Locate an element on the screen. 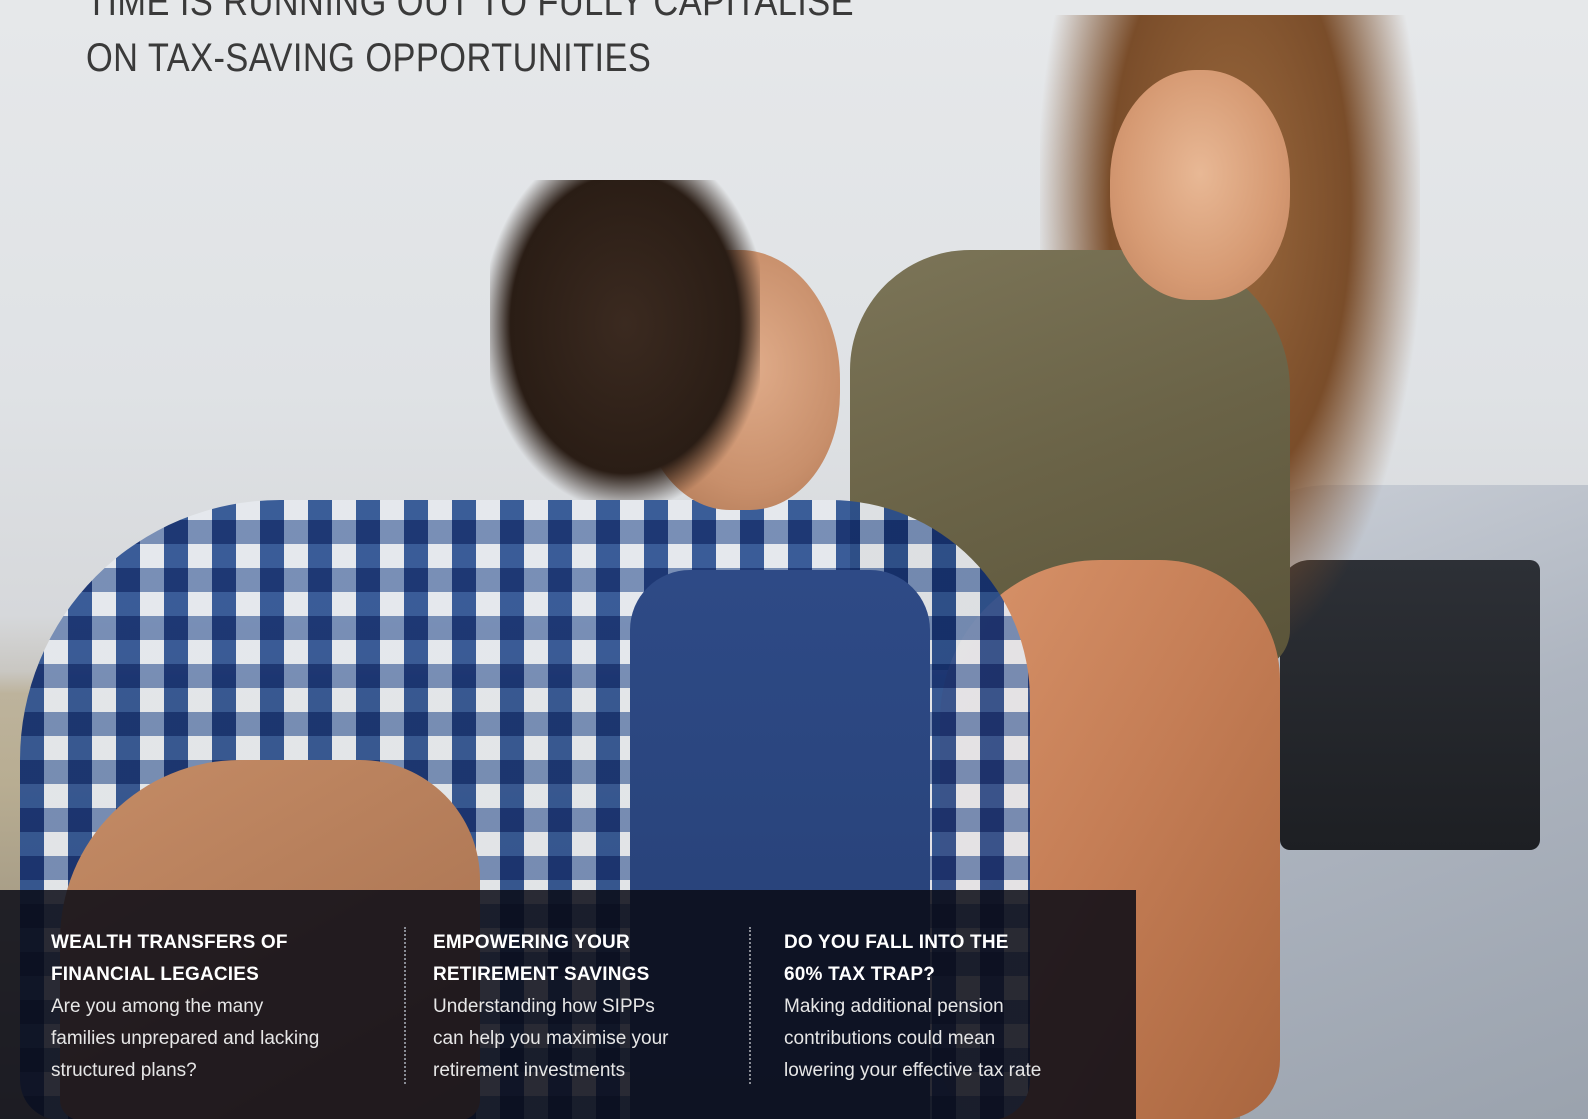  card-text-line: retirement investments is located at coordinates (529, 1070).